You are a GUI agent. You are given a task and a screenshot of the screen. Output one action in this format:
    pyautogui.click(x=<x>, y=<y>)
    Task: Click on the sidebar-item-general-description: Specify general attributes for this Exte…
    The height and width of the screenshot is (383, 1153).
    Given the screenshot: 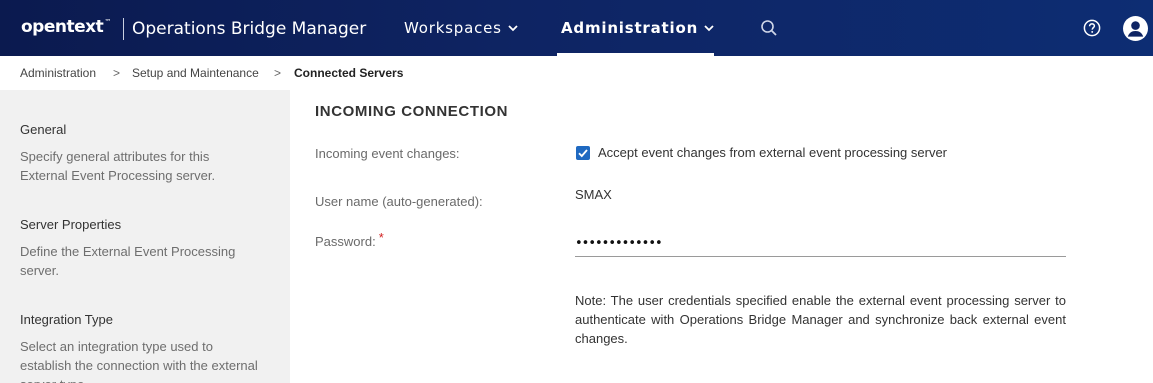 What is the action you would take?
    pyautogui.click(x=118, y=166)
    